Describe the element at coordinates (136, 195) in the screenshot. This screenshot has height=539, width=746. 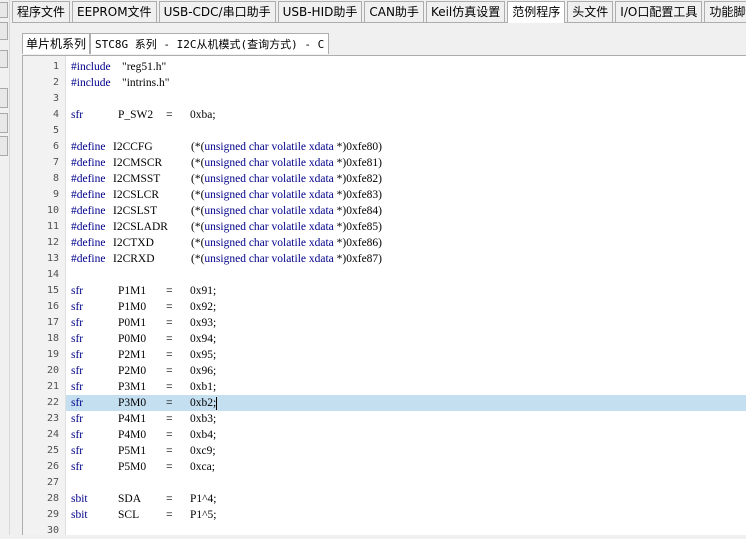
I see `macro-name: I2CSLCR` at that location.